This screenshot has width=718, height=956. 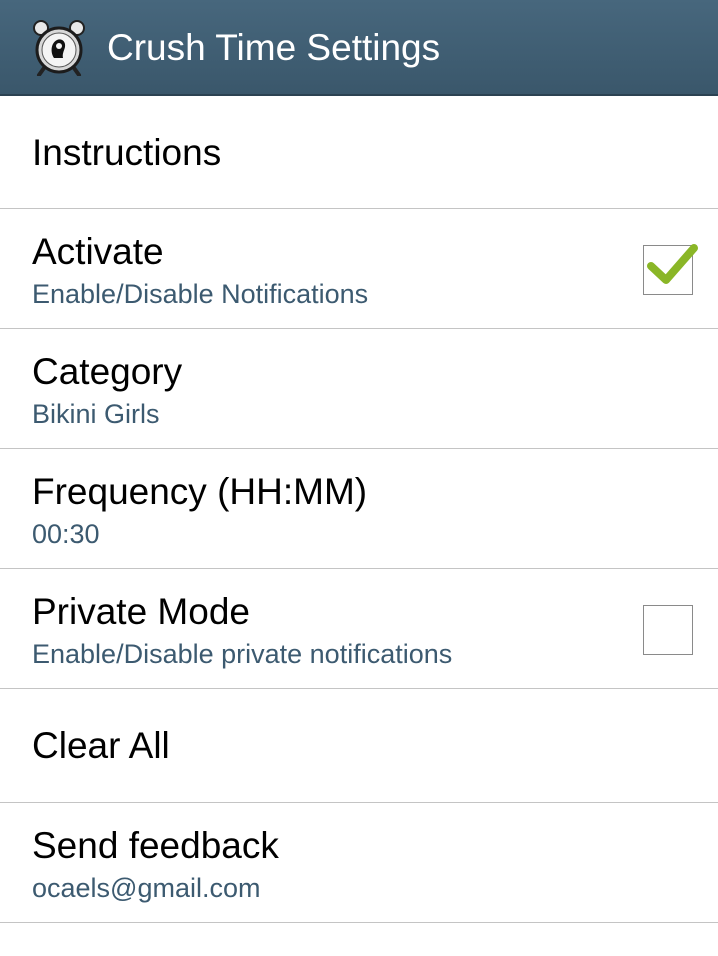 What do you see at coordinates (200, 491) in the screenshot?
I see `pref-frequency-title: Frequency (HH:MM)` at bounding box center [200, 491].